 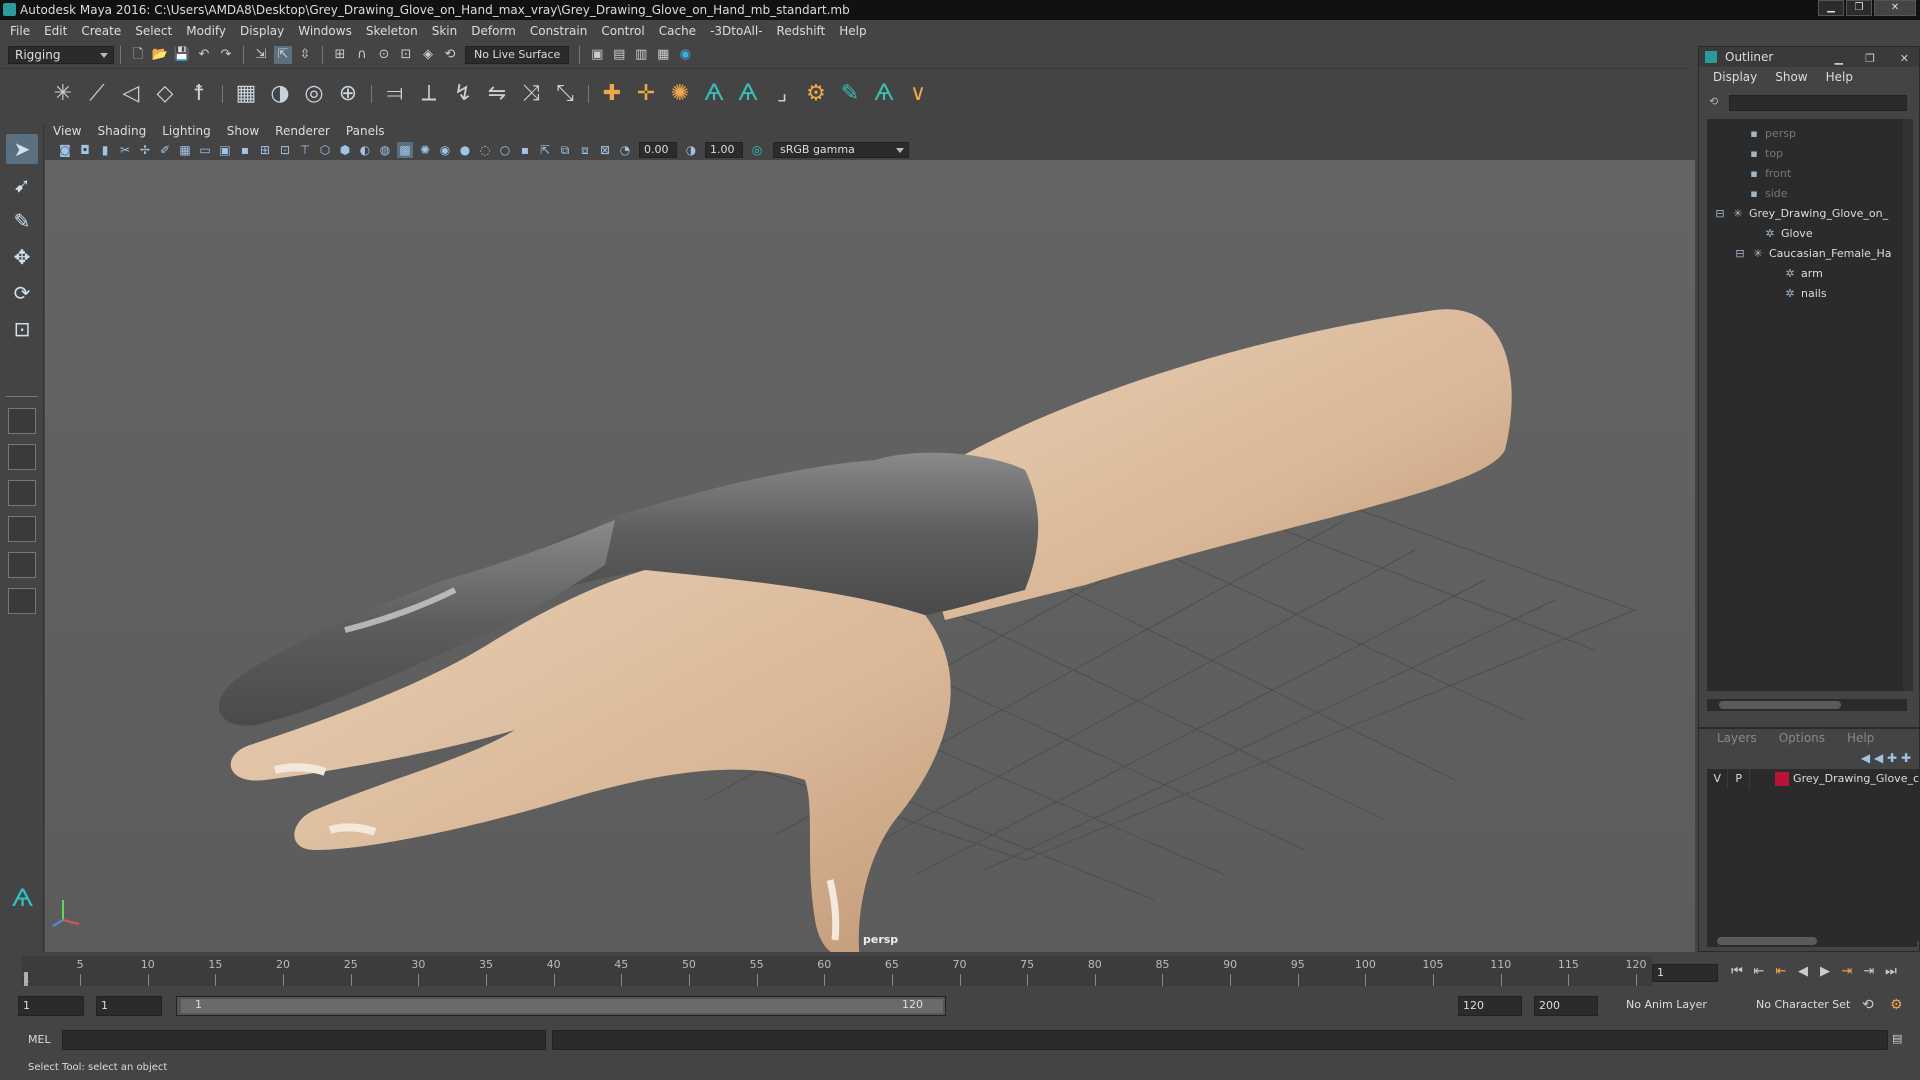 What do you see at coordinates (205, 150) in the screenshot?
I see `film-gate-icon: ▭` at bounding box center [205, 150].